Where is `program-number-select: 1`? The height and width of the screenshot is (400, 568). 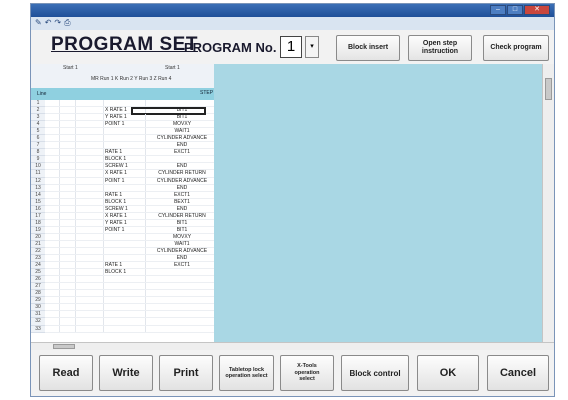
program-number-select: 1 is located at coordinates (291, 47).